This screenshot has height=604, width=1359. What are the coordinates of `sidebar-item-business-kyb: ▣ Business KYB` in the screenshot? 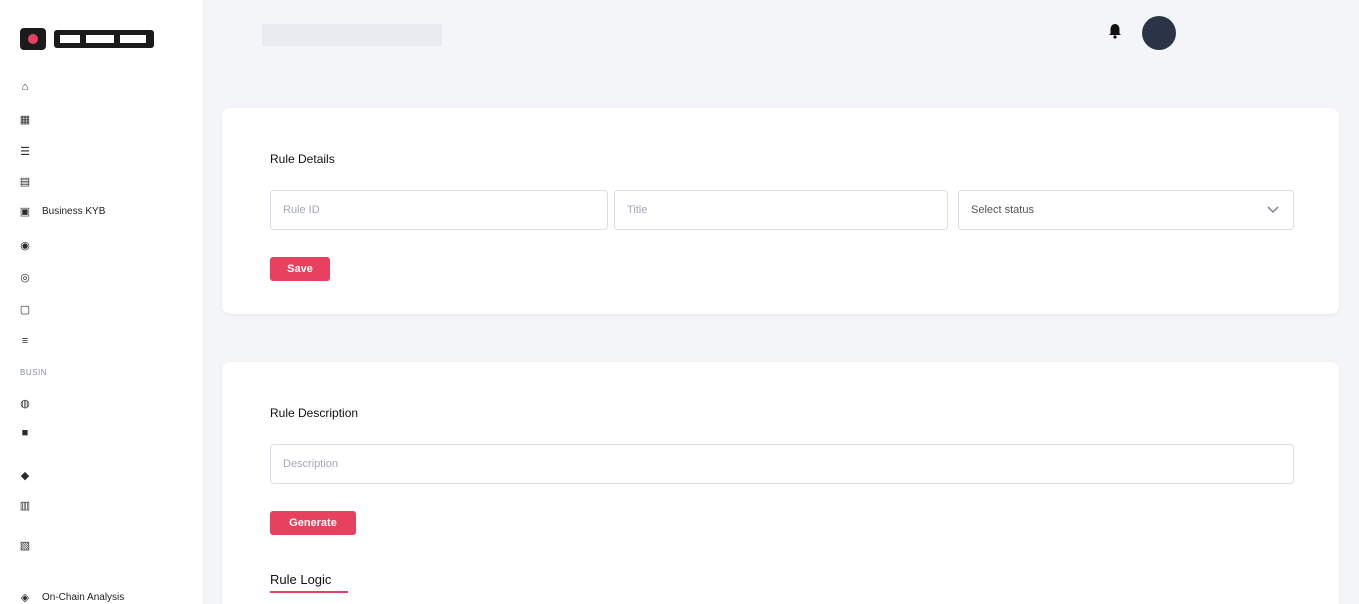 It's located at (103, 211).